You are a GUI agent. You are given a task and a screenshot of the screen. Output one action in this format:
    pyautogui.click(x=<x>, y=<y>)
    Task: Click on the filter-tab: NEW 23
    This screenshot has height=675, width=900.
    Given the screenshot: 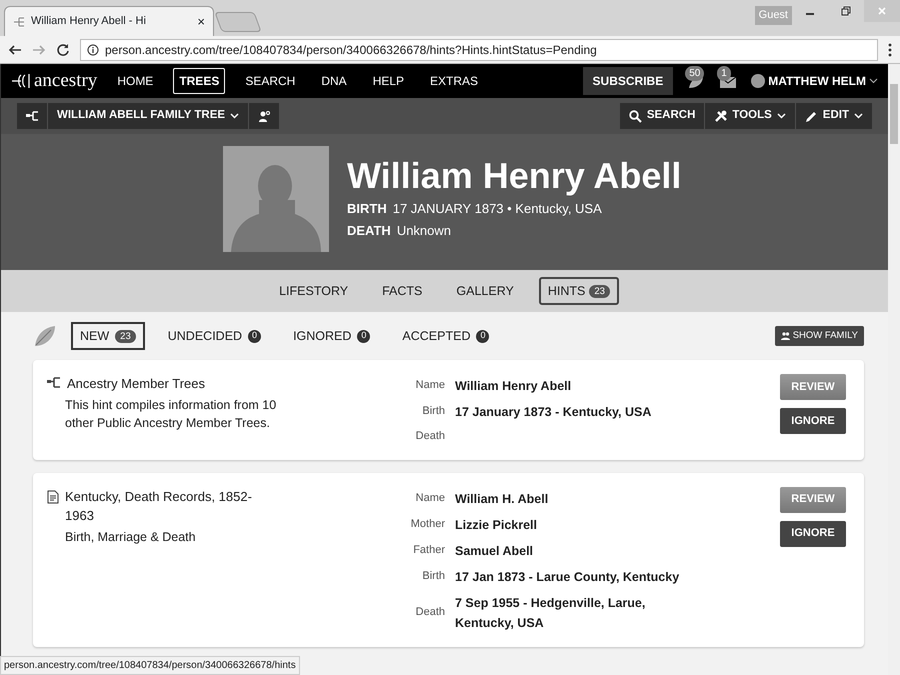 What is the action you would take?
    pyautogui.click(x=108, y=336)
    